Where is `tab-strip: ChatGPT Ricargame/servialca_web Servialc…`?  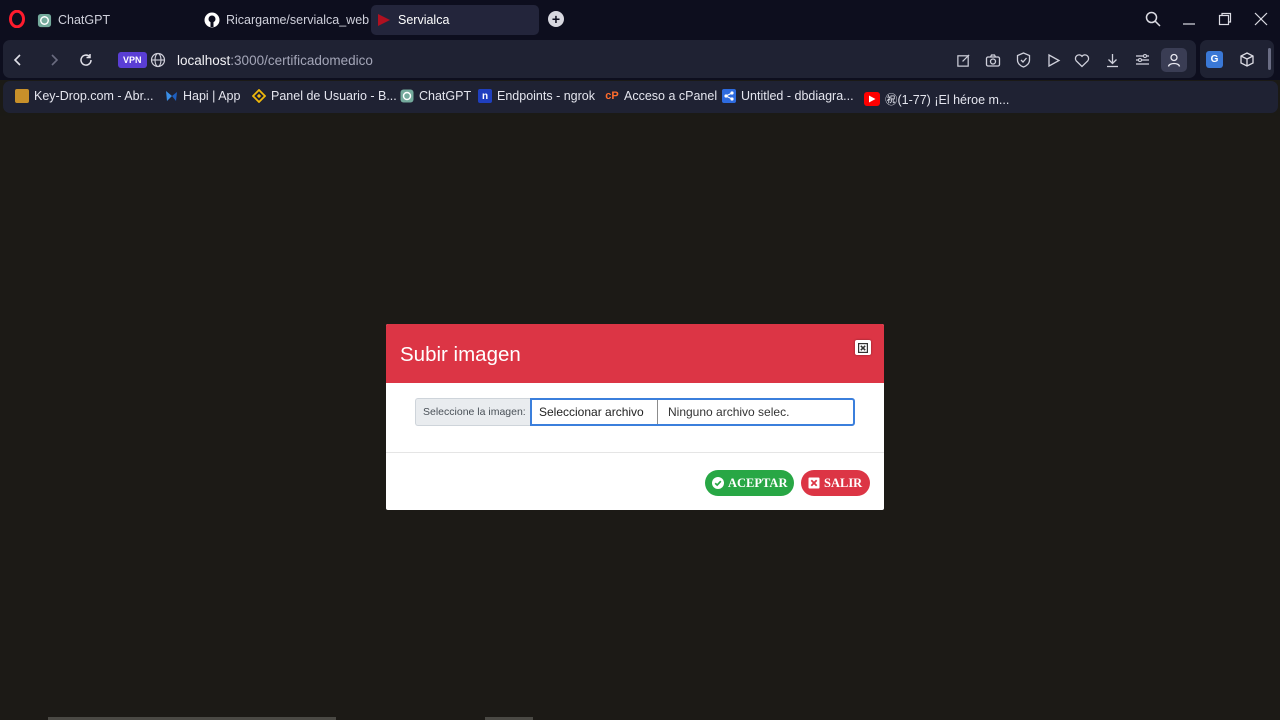
tab-strip: ChatGPT Ricargame/servialca_web Servialc… is located at coordinates (640, 19).